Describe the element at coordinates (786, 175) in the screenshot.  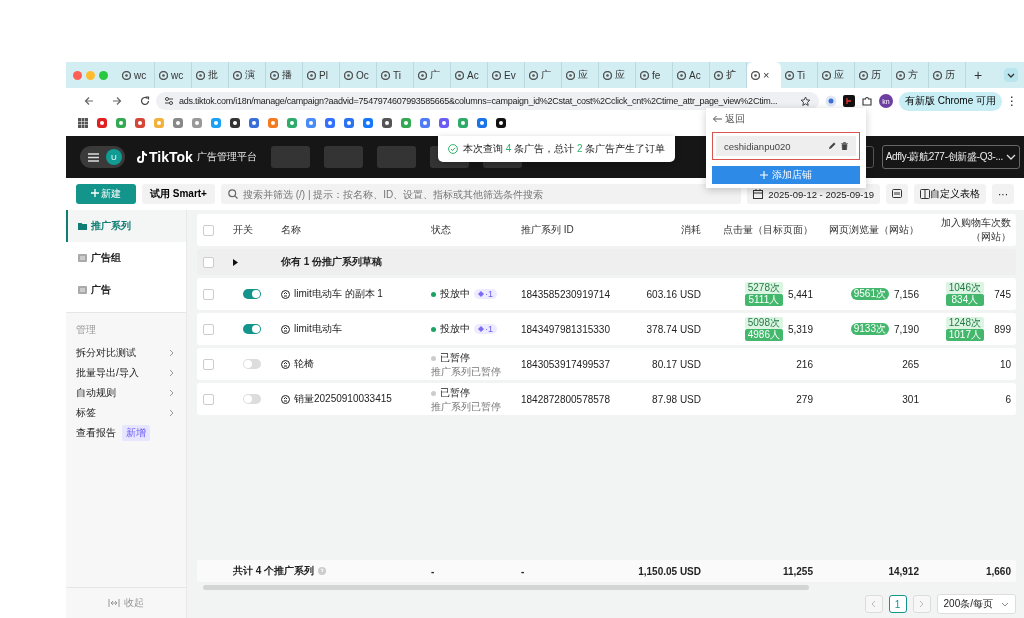
I see `add-store-button: 添加店铺` at that location.